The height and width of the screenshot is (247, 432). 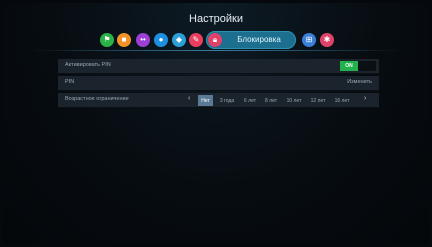 I want to click on pencil-icon: ✎, so click(x=196, y=40).